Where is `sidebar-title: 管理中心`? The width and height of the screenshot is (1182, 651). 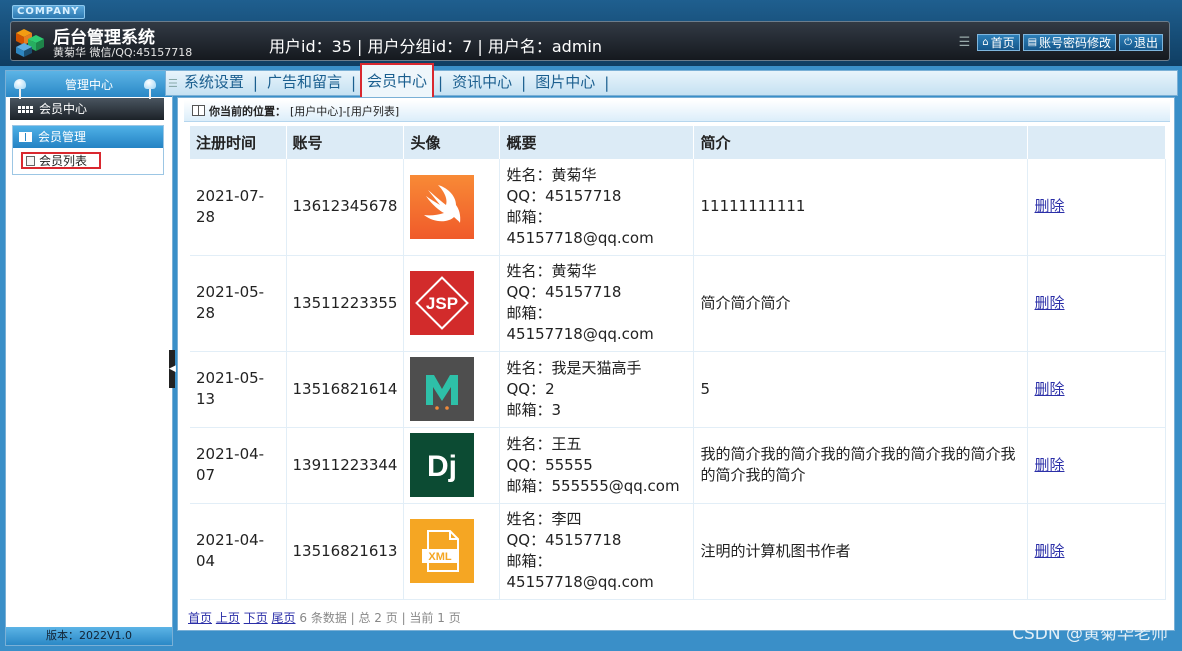
sidebar-title: 管理中心 is located at coordinates (88, 85).